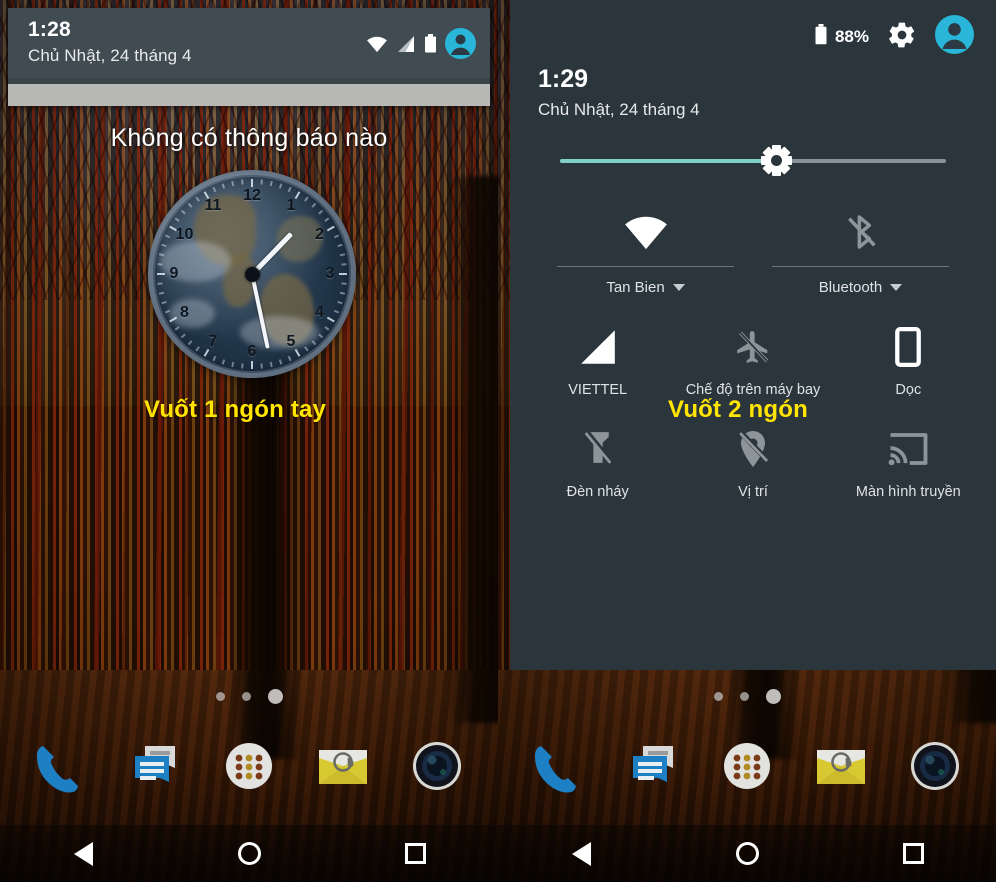  What do you see at coordinates (319, 234) in the screenshot?
I see `clock-number: 2` at bounding box center [319, 234].